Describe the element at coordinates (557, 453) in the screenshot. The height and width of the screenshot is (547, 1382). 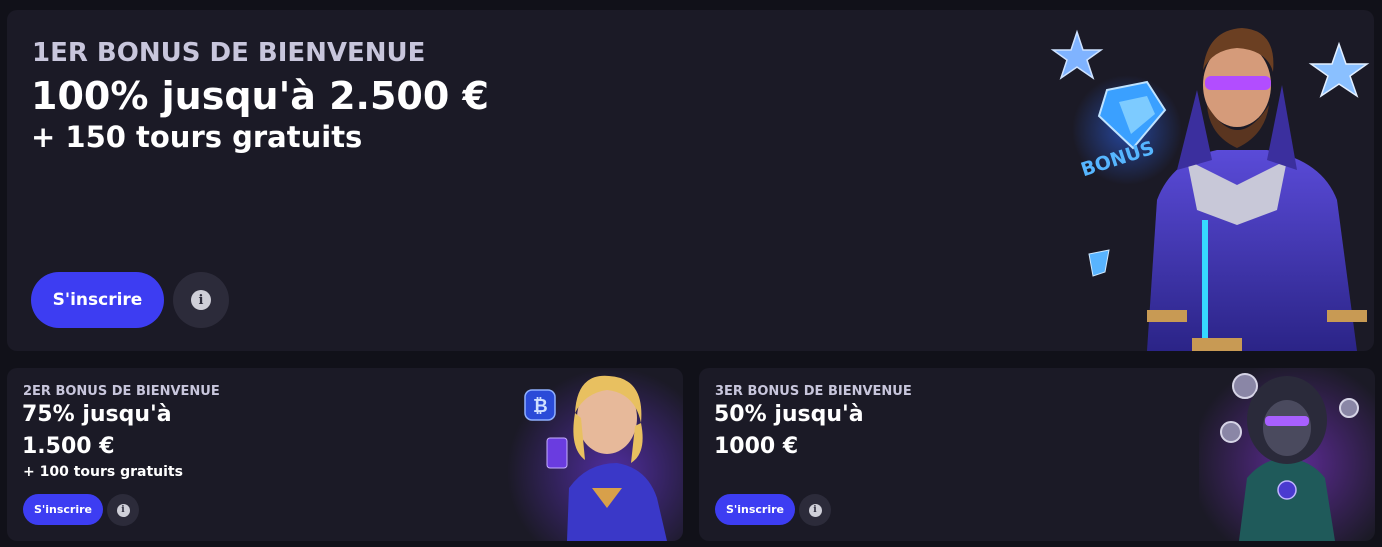
I see `card-icon` at that location.